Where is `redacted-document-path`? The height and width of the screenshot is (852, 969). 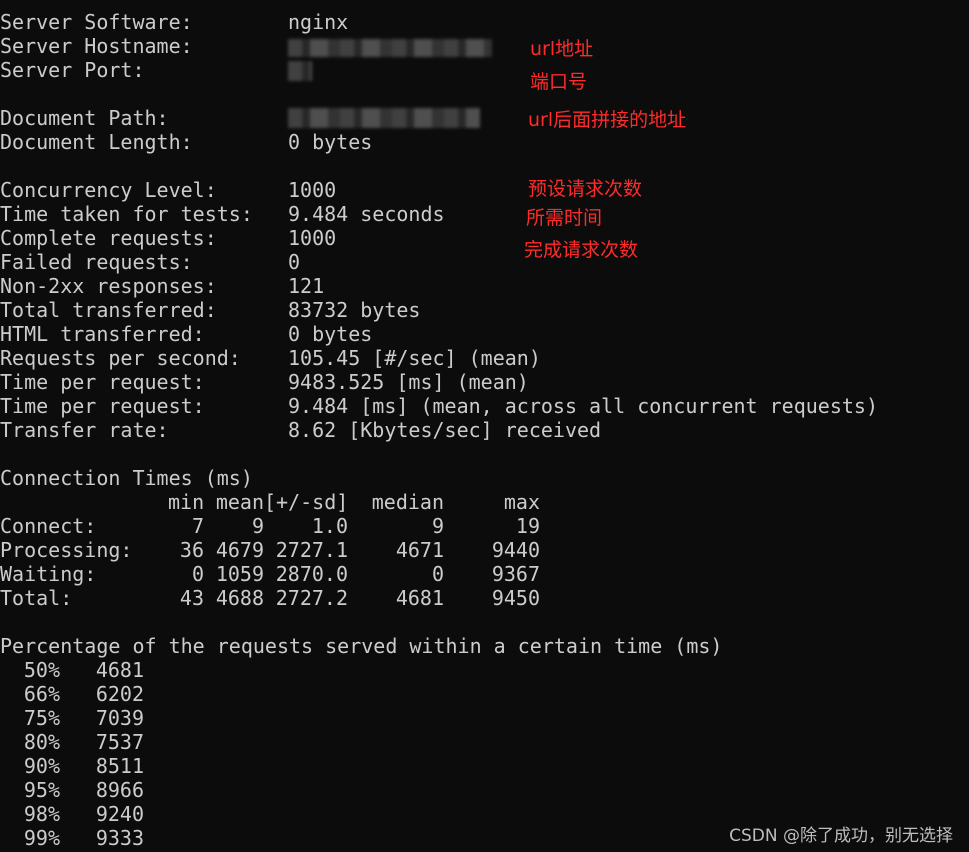 redacted-document-path is located at coordinates (384, 118).